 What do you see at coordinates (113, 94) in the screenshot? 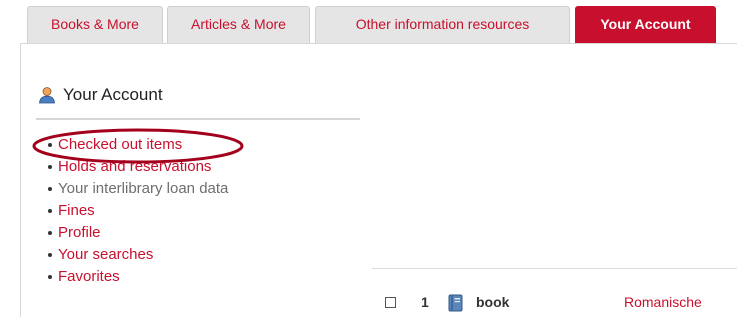
I see `account-heading-label: Your Account` at bounding box center [113, 94].